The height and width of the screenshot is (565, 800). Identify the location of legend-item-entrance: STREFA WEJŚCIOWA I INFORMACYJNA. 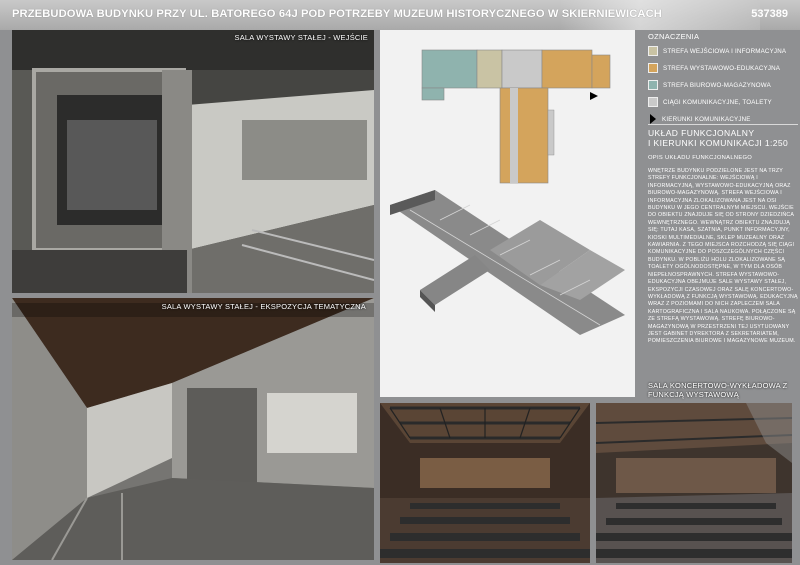
(723, 51).